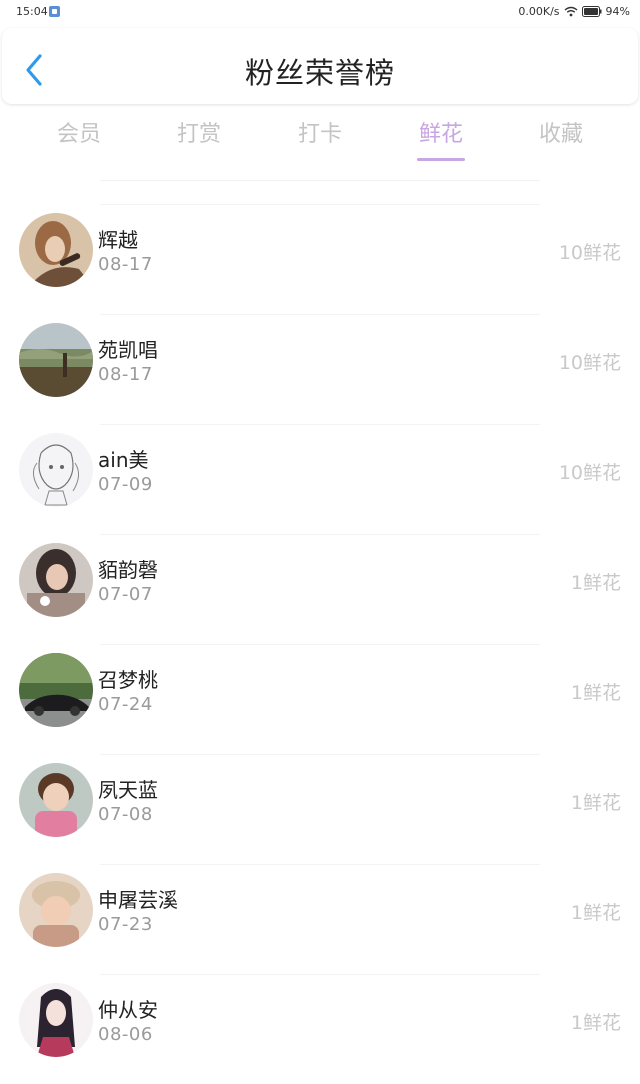 The width and height of the screenshot is (640, 1084). Describe the element at coordinates (125, 1034) in the screenshot. I see `fan-date: 08-06` at that location.